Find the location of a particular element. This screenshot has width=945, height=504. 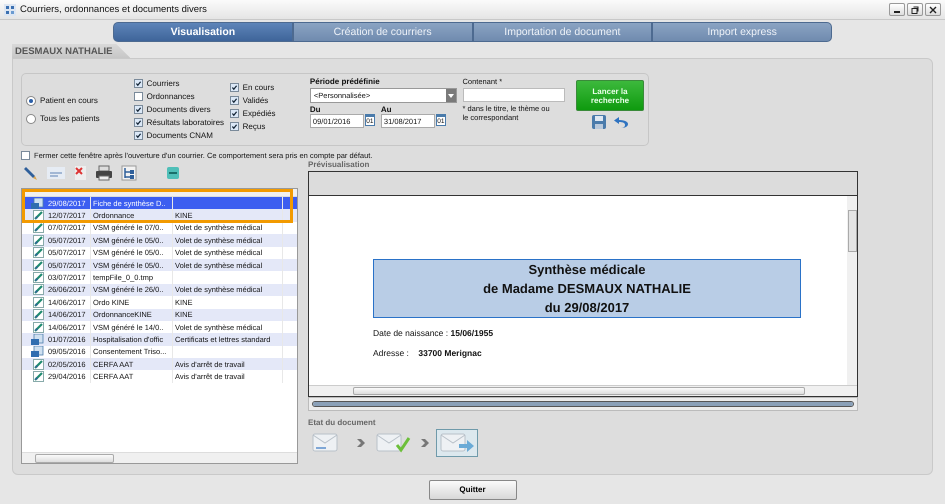

period-label: Période prédéfinie is located at coordinates (345, 81).